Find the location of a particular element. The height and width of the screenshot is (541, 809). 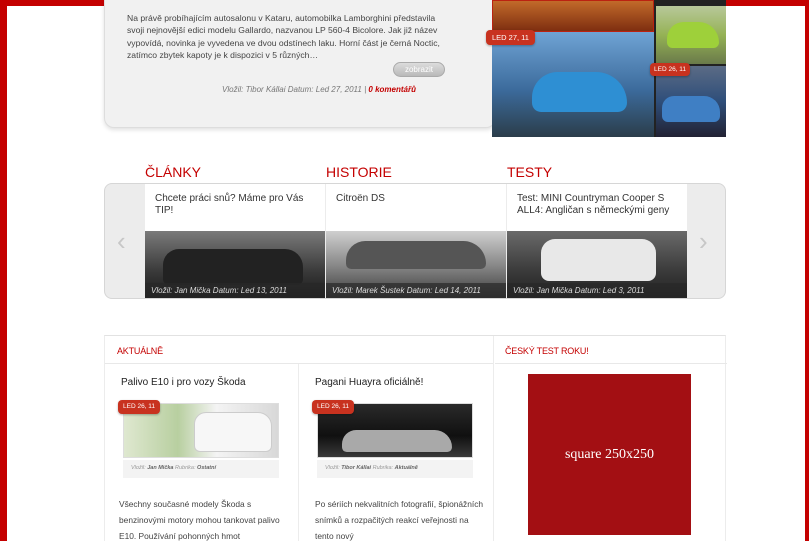

show-more-button: zobrazit is located at coordinates (419, 69).